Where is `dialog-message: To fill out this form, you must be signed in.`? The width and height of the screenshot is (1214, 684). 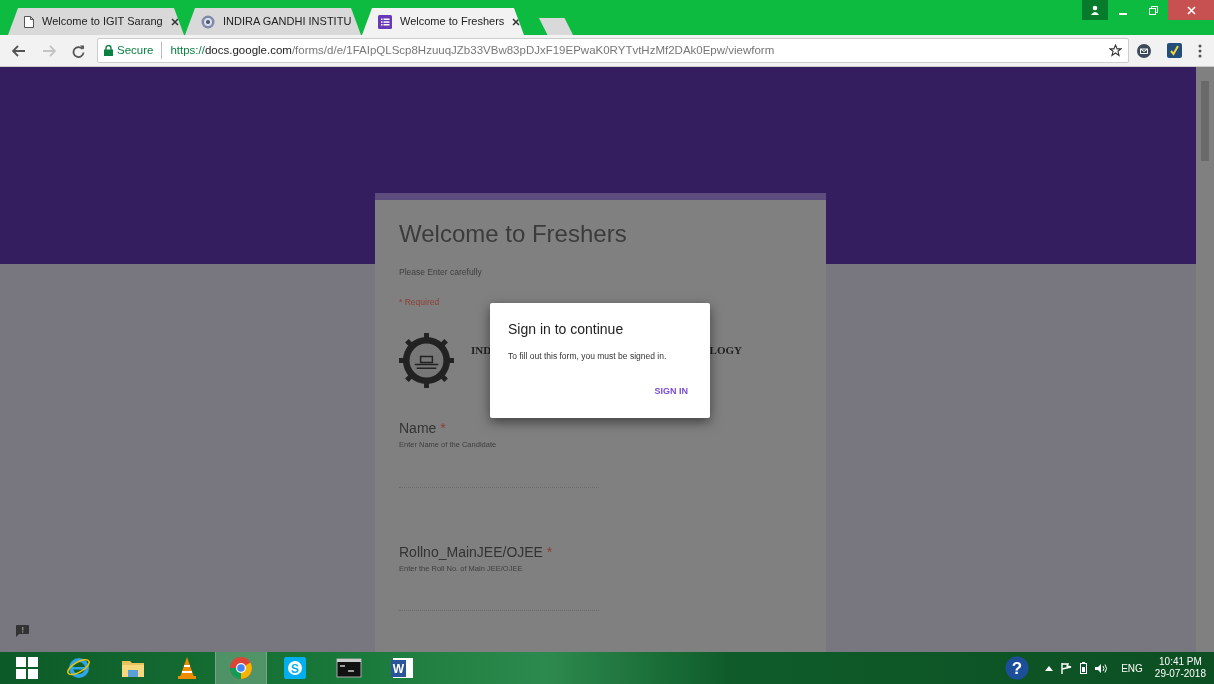 dialog-message: To fill out this form, you must be signed in. is located at coordinates (588, 356).